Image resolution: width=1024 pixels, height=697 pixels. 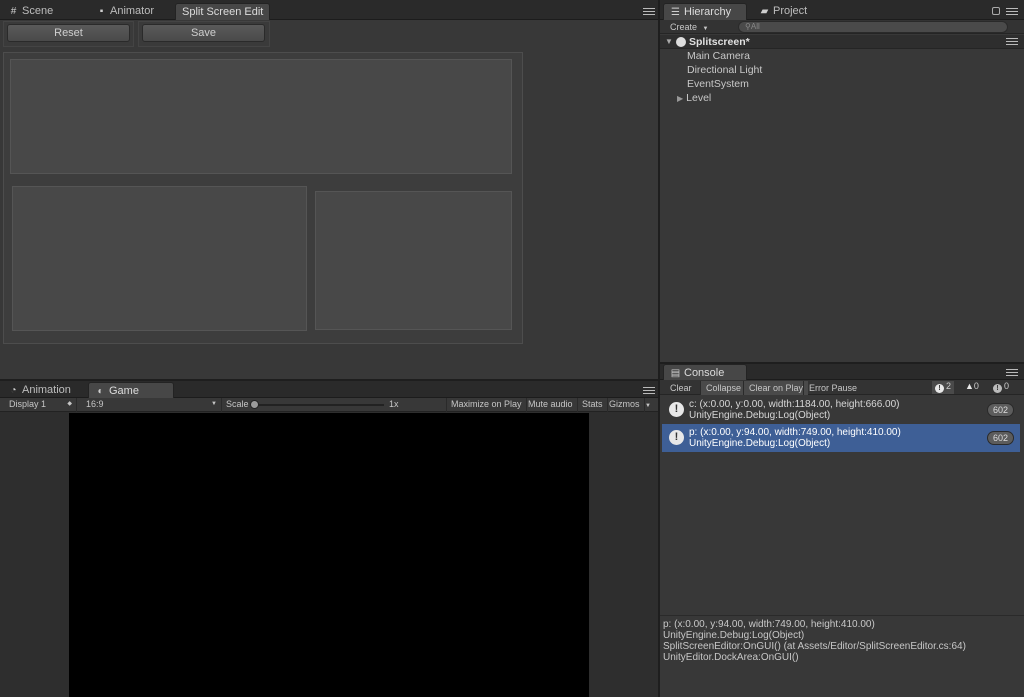 What do you see at coordinates (694, 98) in the screenshot?
I see `hierarchy-item-level: ▶ Level` at bounding box center [694, 98].